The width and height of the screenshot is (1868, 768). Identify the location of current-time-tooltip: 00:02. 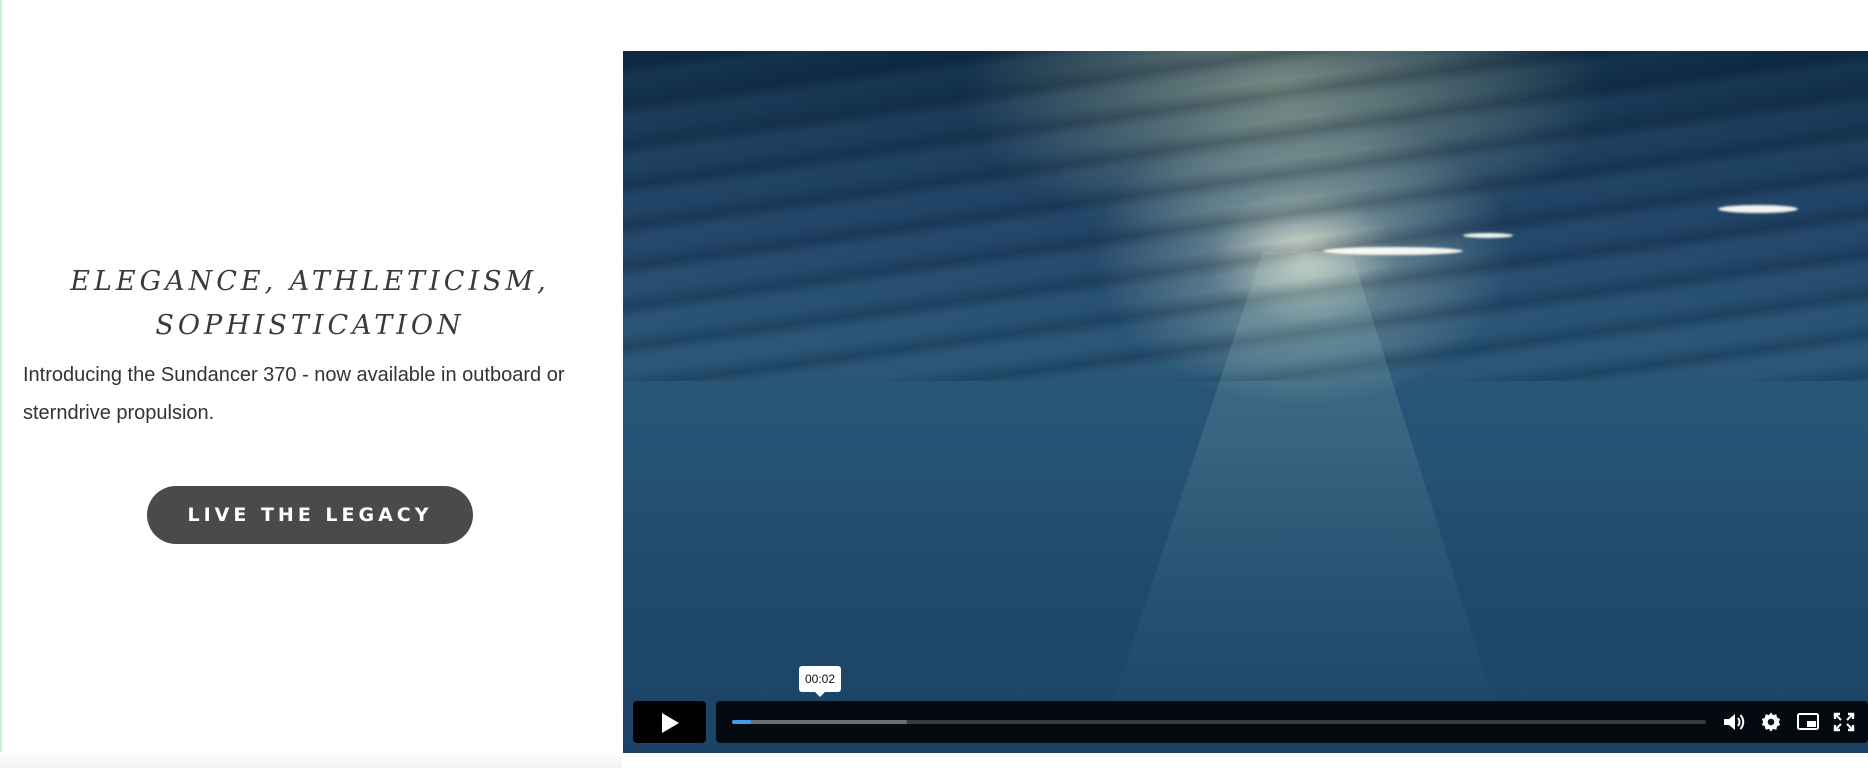
(820, 681).